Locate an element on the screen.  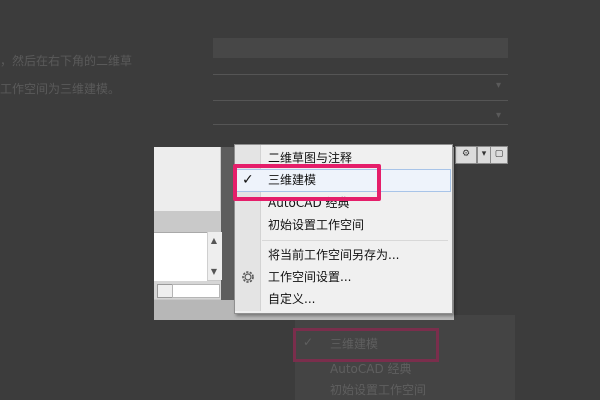
workspace-switch-button: ⚙ is located at coordinates (466, 155).